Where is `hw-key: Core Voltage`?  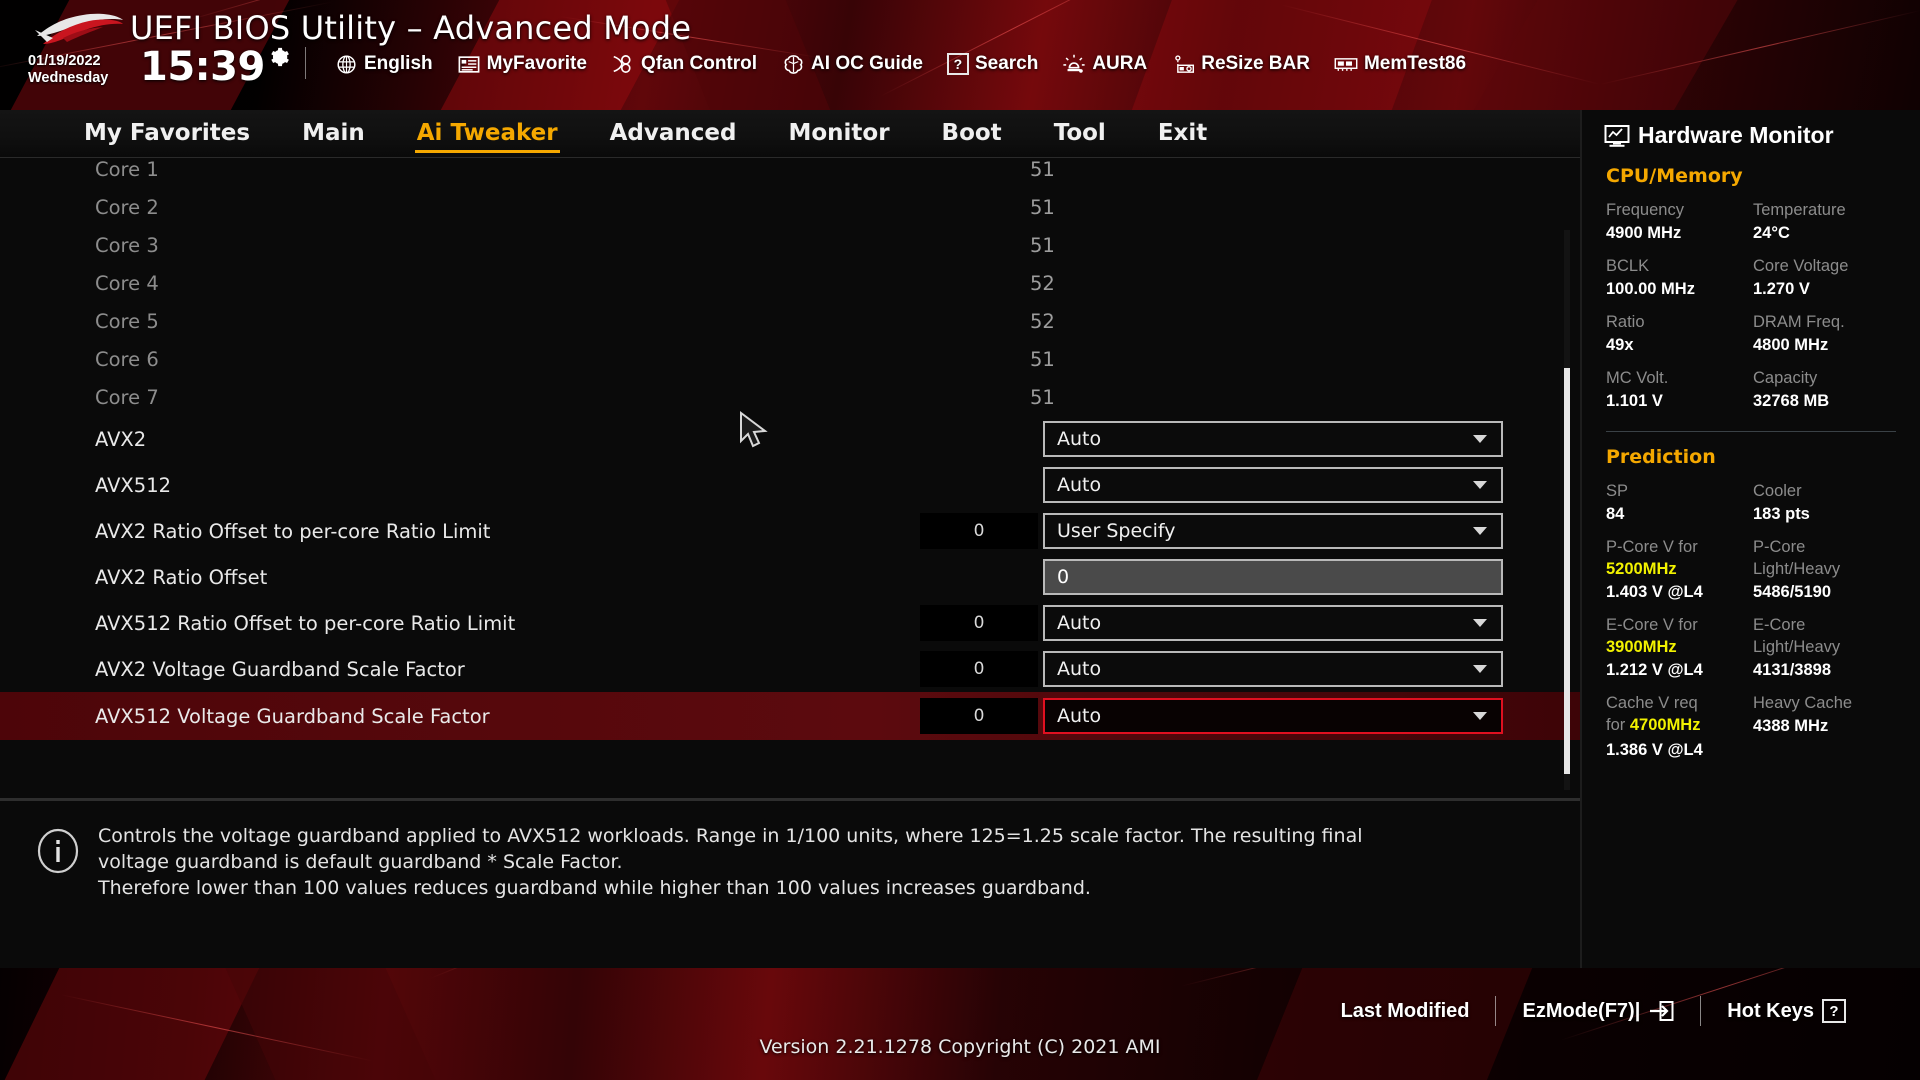 hw-key: Core Voltage is located at coordinates (1801, 266).